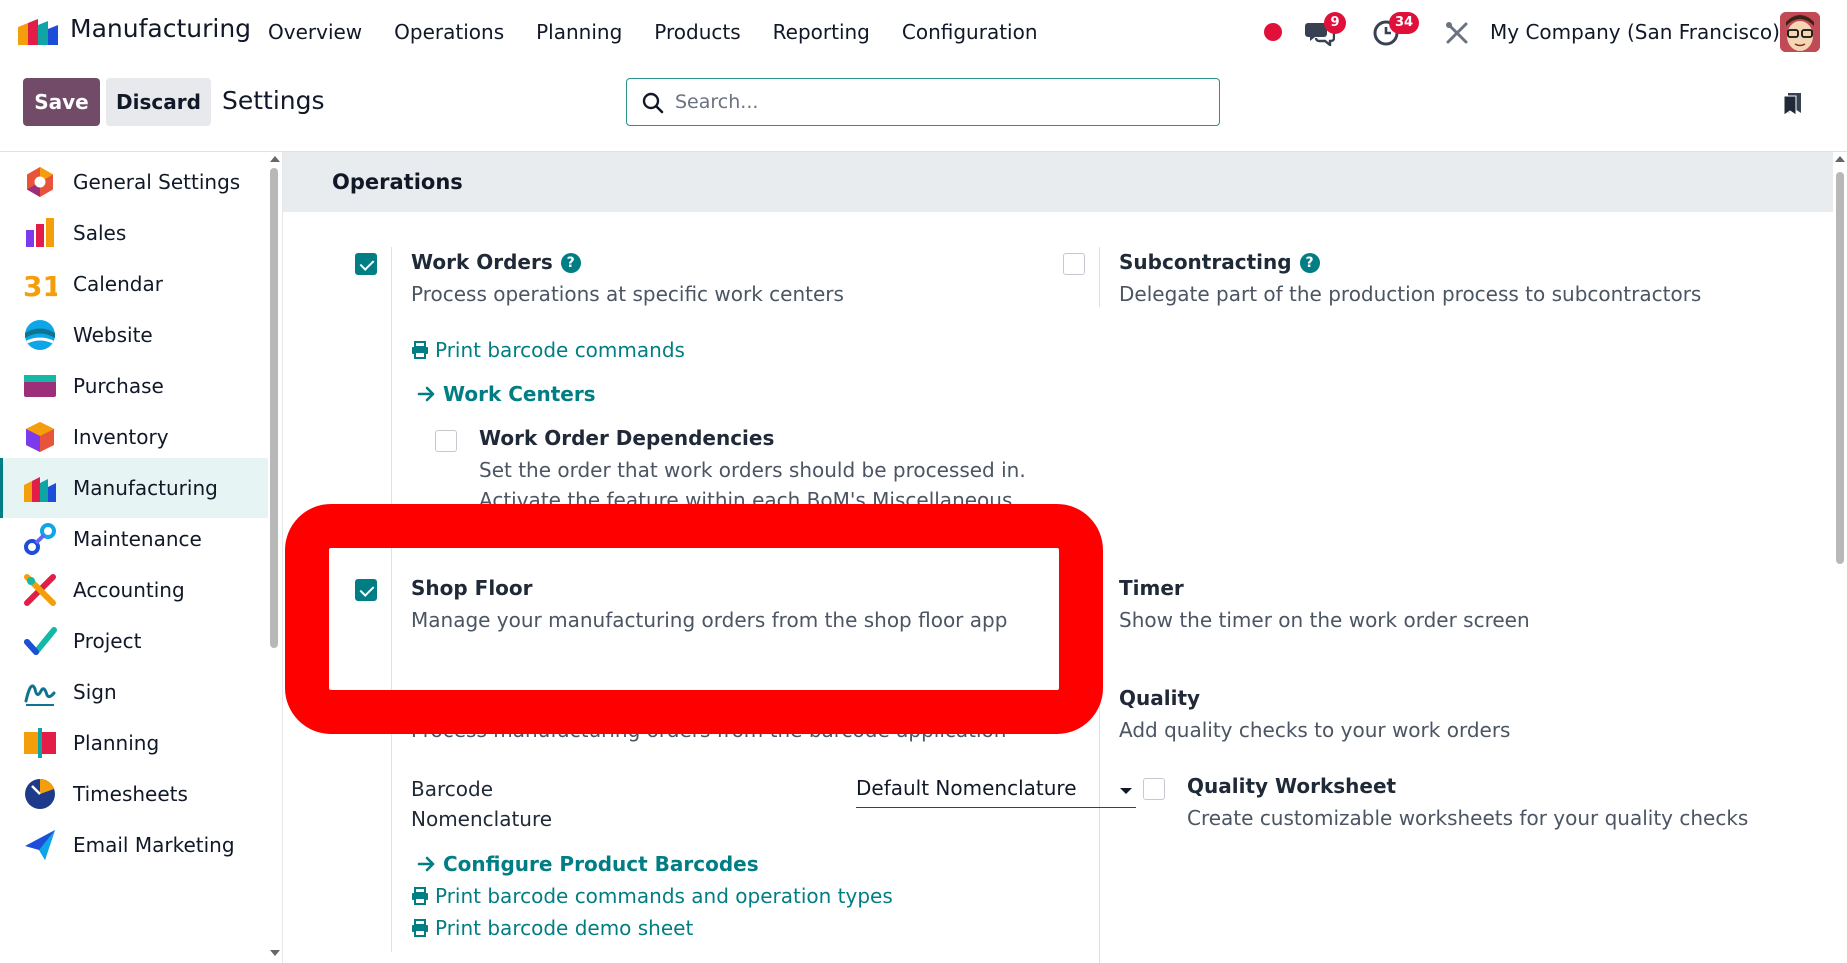 This screenshot has width=1847, height=963. I want to click on sidebar-scroll-up-icon, so click(275, 159).